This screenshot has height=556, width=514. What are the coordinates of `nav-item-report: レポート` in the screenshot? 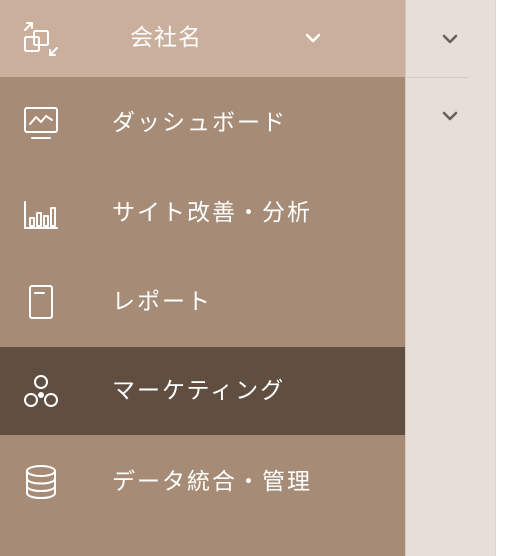 It's located at (202, 302).